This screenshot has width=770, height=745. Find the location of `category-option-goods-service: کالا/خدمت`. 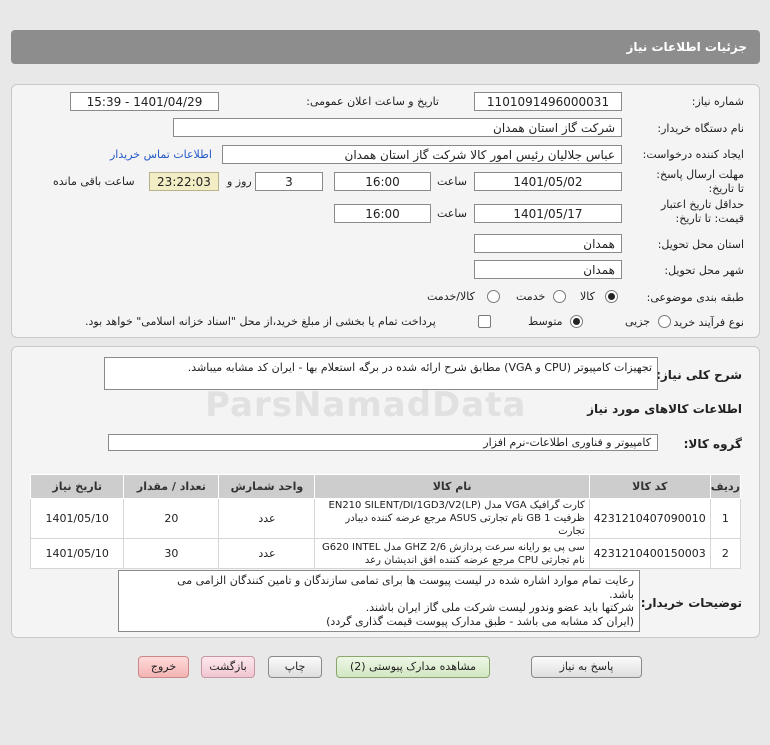

category-option-goods-service: کالا/خدمت is located at coordinates (451, 296).